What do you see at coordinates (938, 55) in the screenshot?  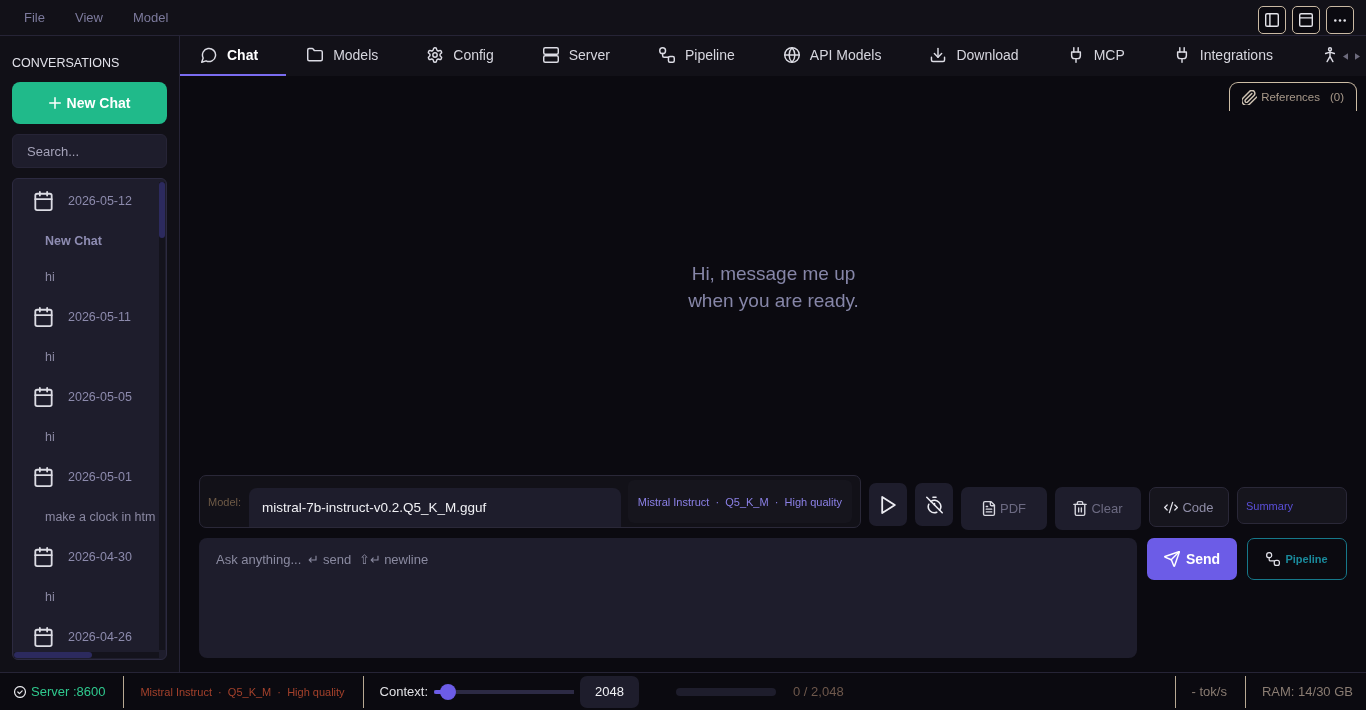 I see `download-icon` at bounding box center [938, 55].